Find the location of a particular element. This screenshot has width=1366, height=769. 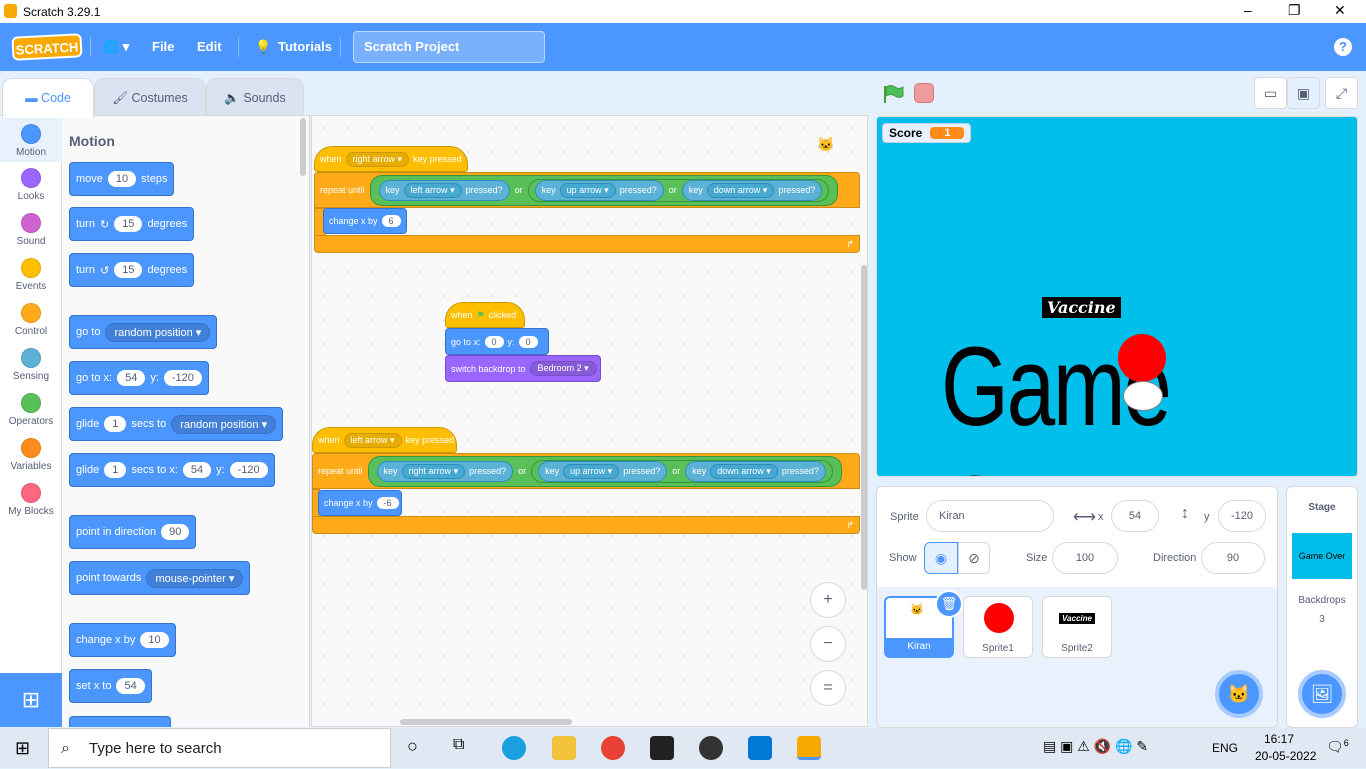

switch-backdrop-block: switch backdrop to Bedroom 2 ▾ is located at coordinates (523, 368).